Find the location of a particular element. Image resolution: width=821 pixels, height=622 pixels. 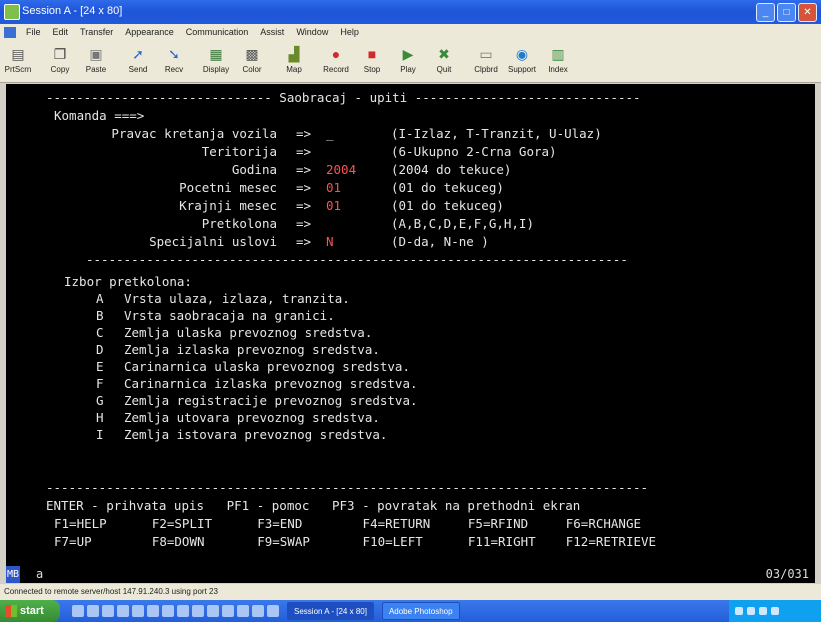

app-icon is located at coordinates (12, 12).